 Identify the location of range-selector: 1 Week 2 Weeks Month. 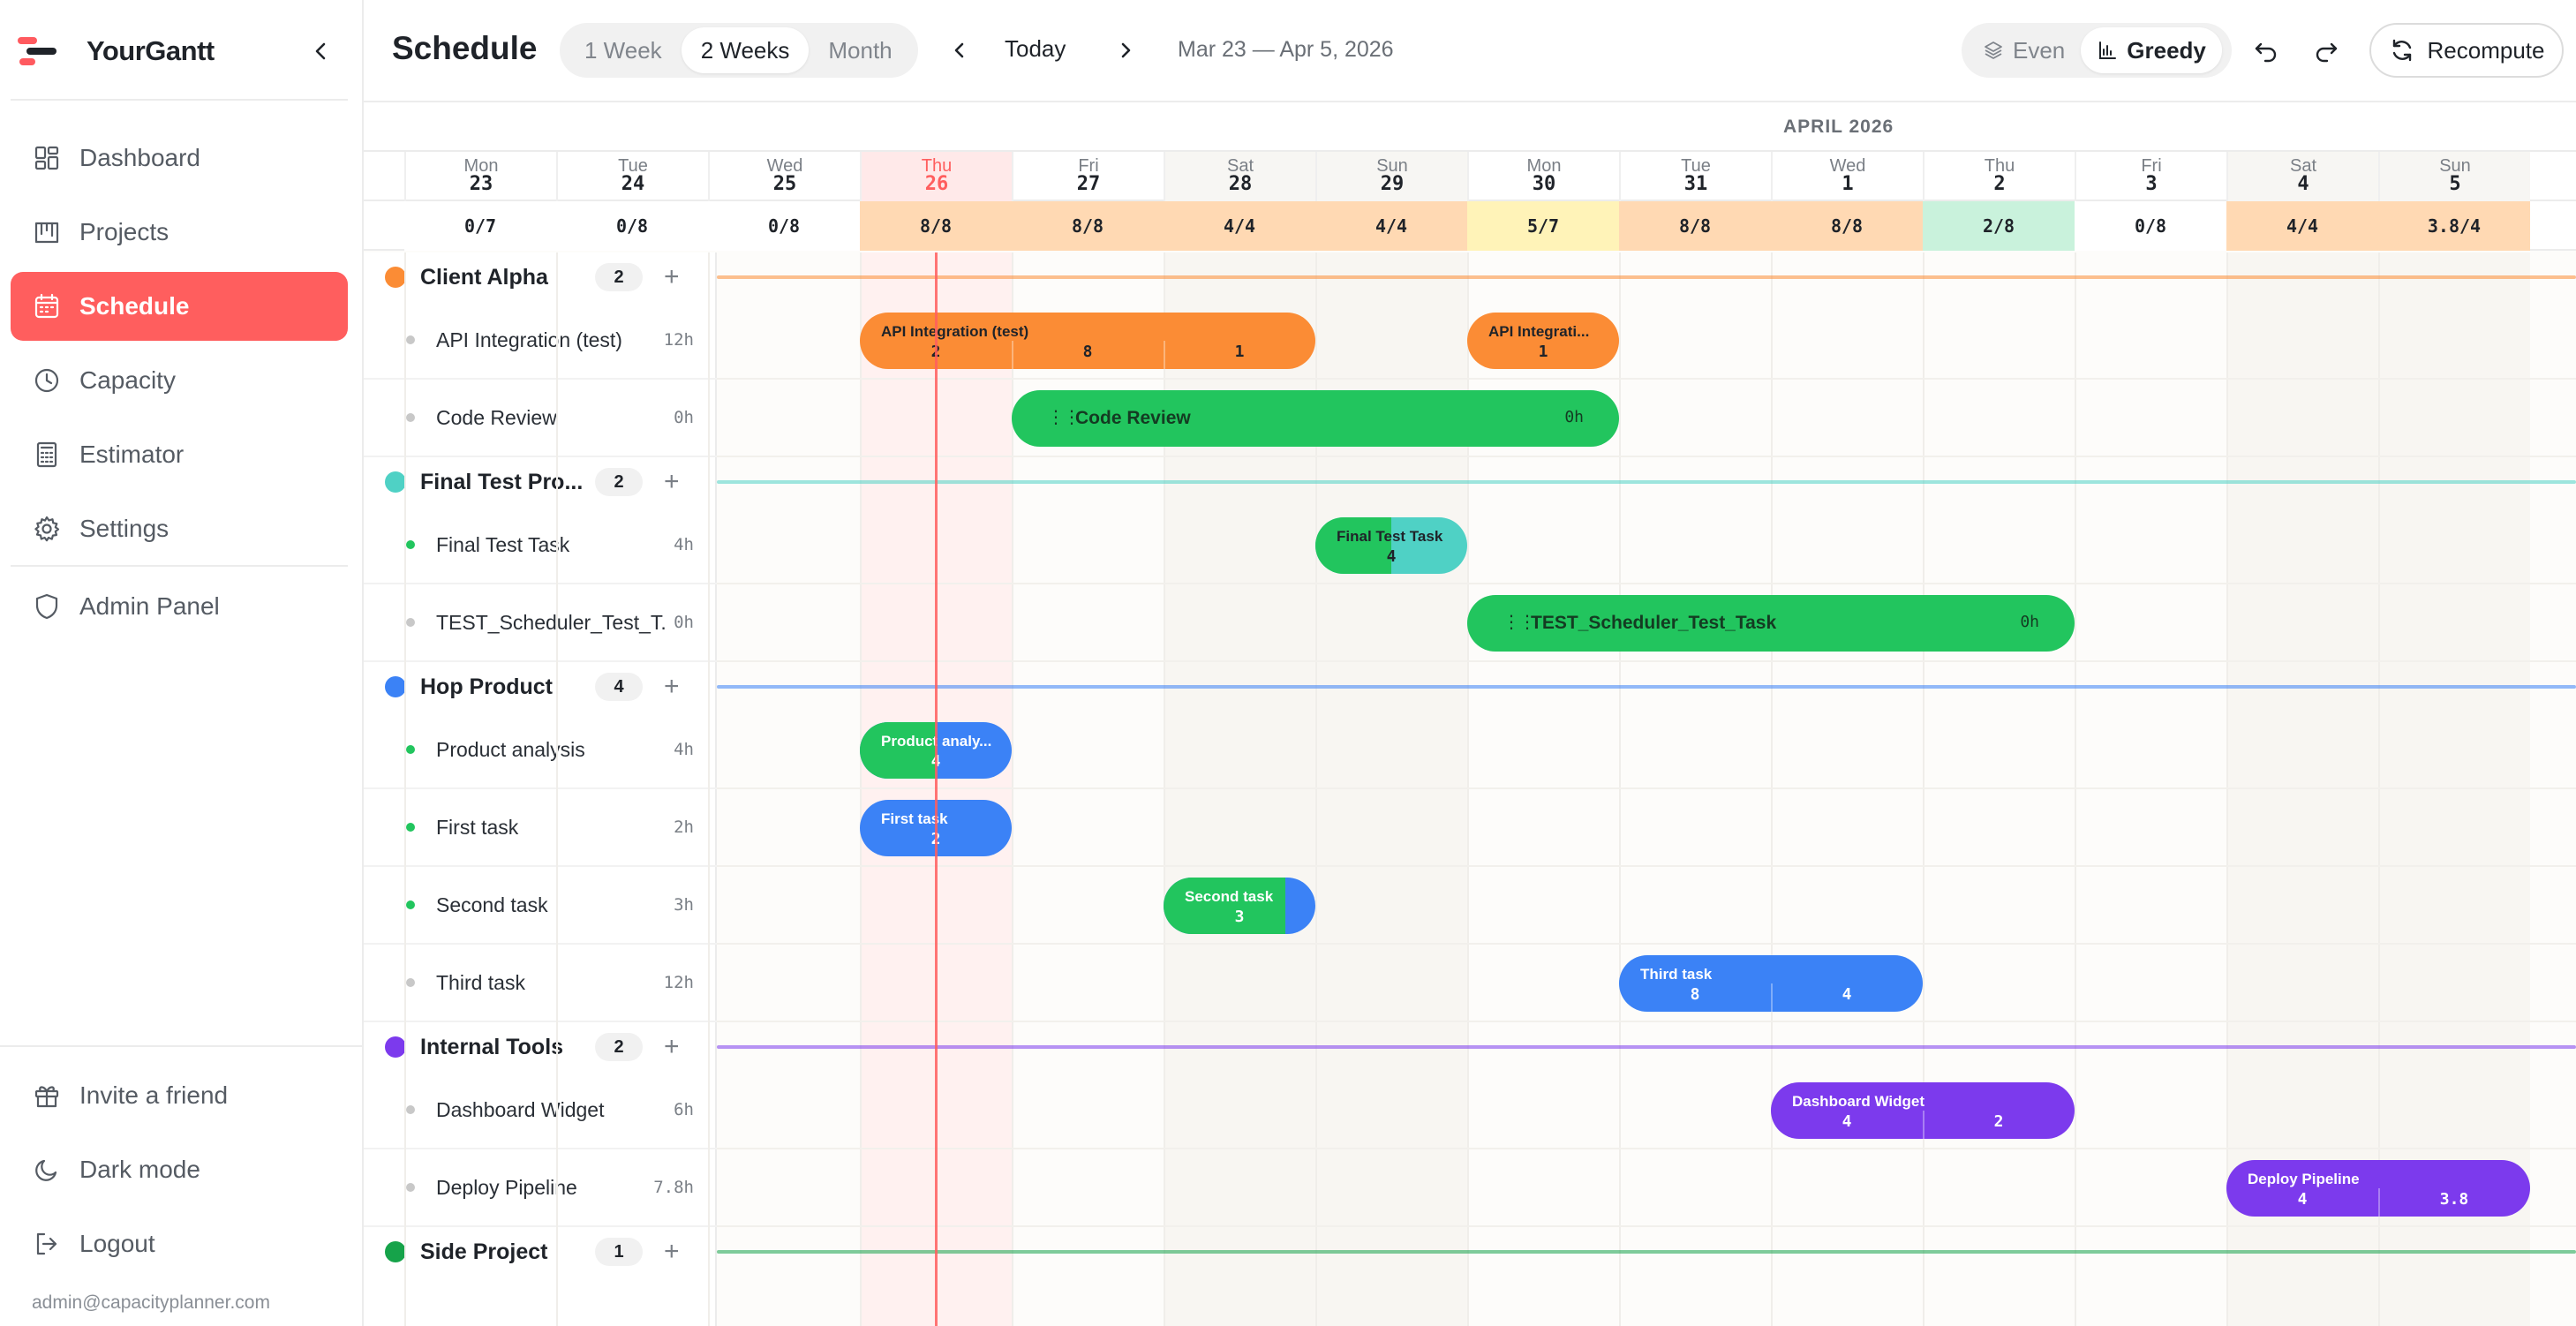
(739, 50).